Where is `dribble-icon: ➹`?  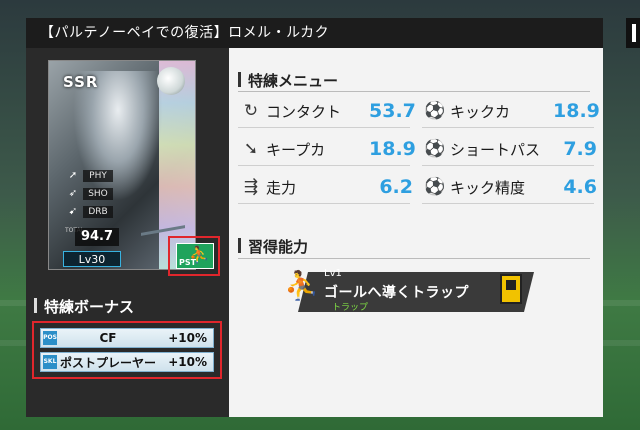 dribble-icon: ➹ is located at coordinates (73, 211).